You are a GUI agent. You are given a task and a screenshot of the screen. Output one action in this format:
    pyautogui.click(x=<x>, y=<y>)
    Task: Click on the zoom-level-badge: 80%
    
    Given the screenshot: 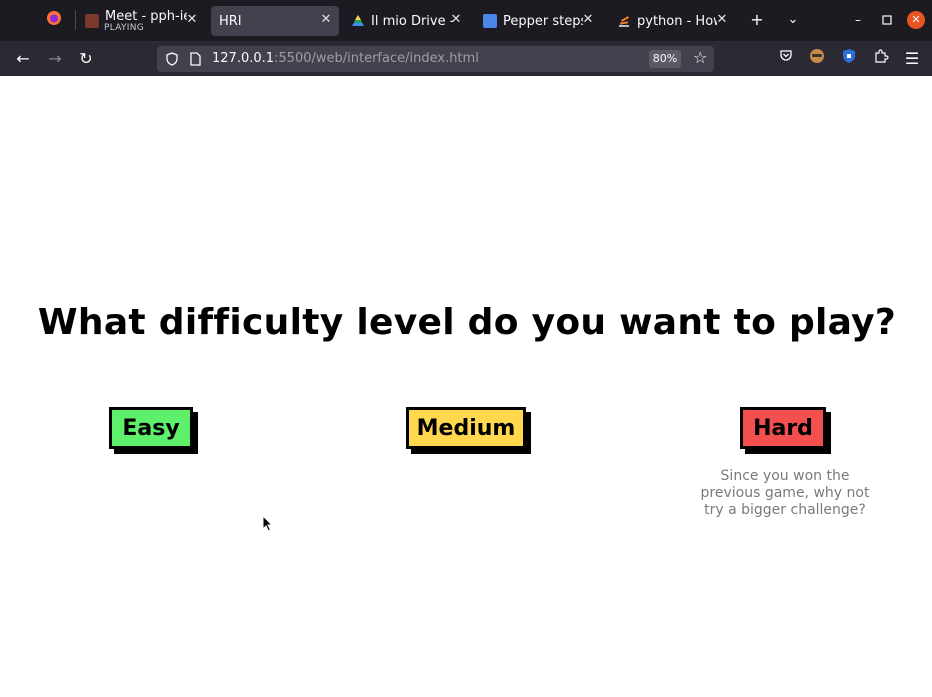 What is the action you would take?
    pyautogui.click(x=665, y=59)
    